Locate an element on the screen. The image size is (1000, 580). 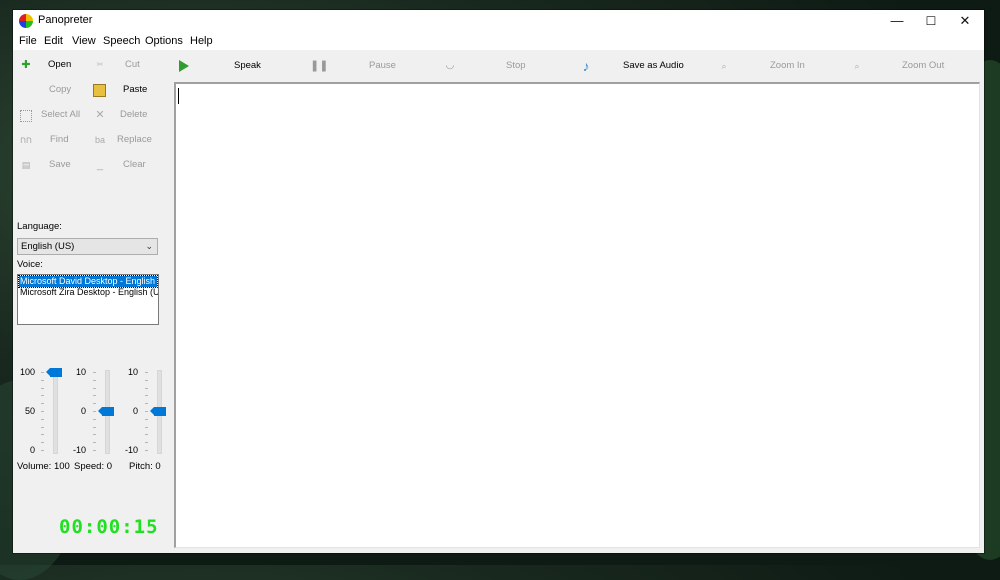
speed-slider-thumb is located at coordinates (106, 411).